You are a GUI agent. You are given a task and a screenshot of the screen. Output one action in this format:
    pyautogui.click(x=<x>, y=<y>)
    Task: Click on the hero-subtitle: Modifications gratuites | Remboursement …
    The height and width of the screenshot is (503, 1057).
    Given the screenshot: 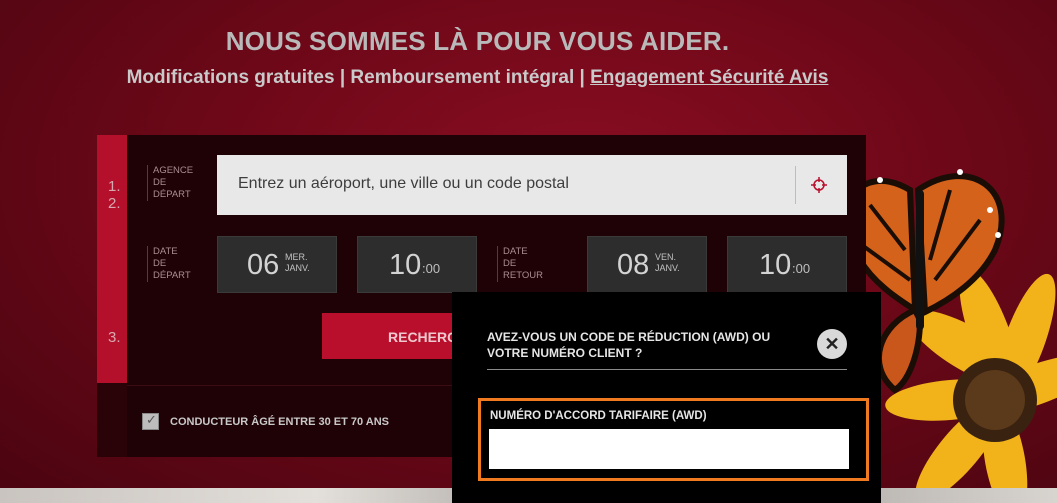 What is the action you would take?
    pyautogui.click(x=477, y=78)
    